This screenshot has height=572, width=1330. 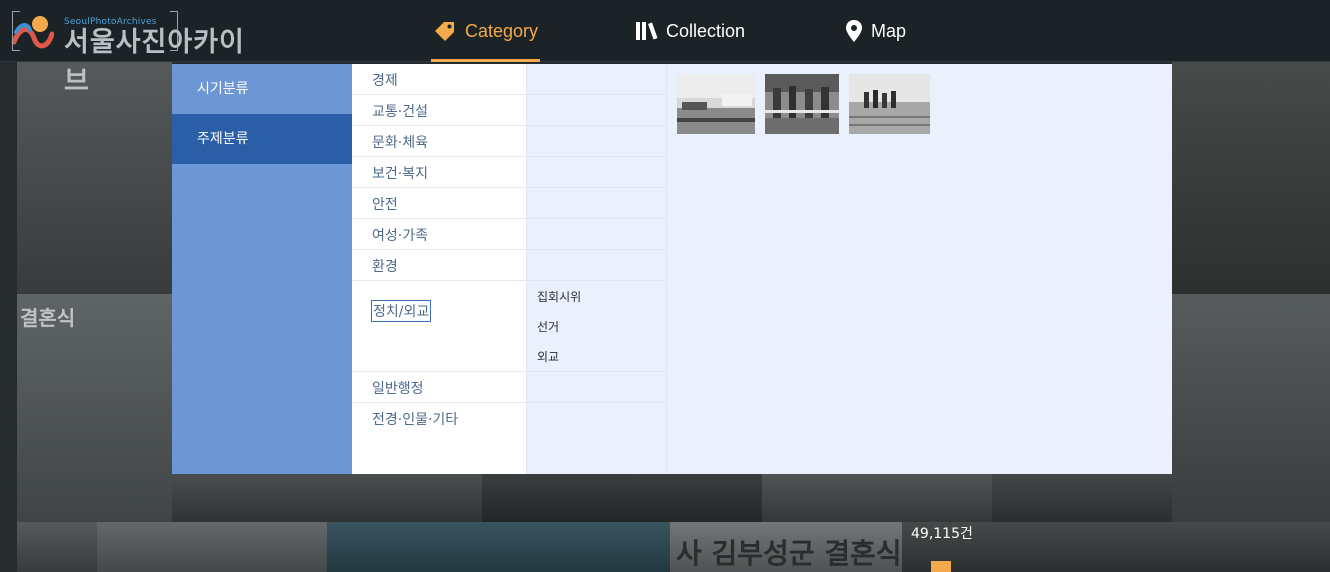 What do you see at coordinates (400, 235) in the screenshot?
I see `category-item-family: 여성·가족` at bounding box center [400, 235].